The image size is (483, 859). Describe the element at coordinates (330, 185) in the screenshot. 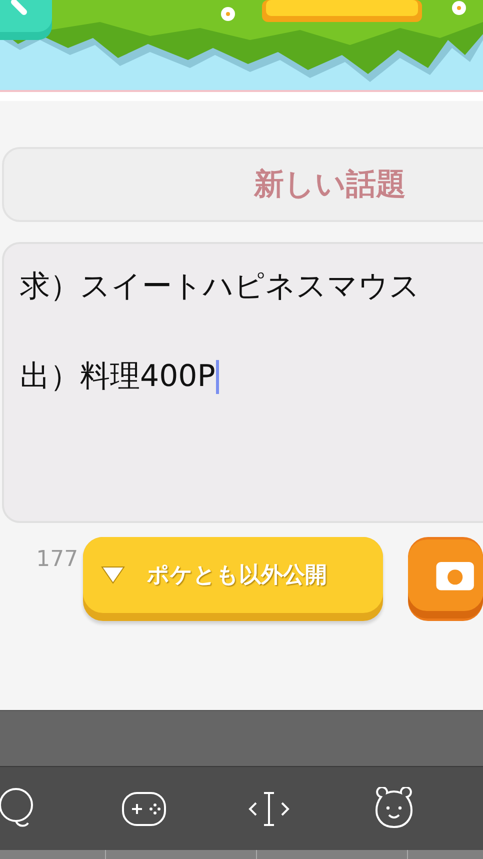

I see `placeholder-text: 新しい話題` at that location.